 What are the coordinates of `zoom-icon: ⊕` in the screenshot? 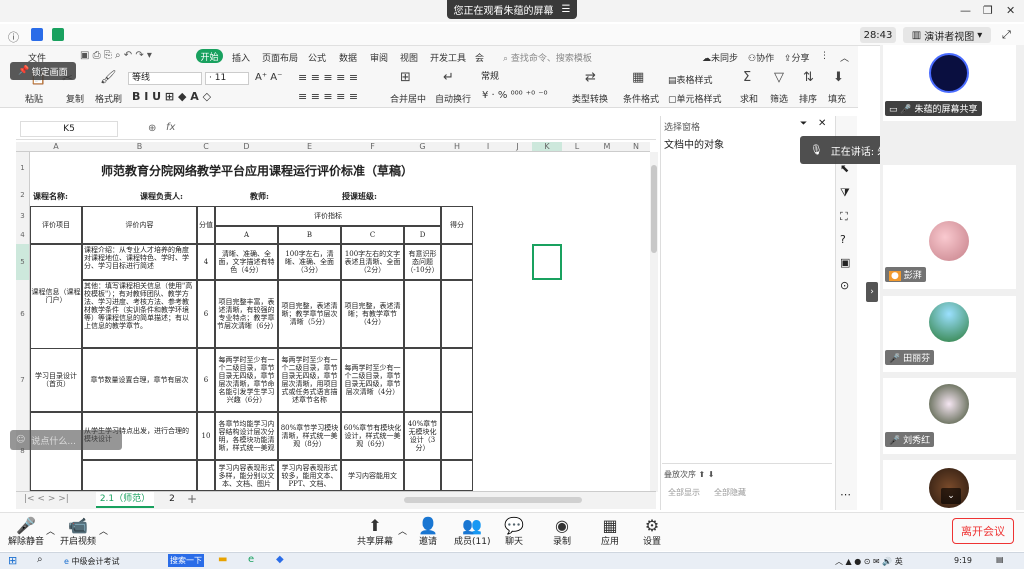 It's located at (152, 128).